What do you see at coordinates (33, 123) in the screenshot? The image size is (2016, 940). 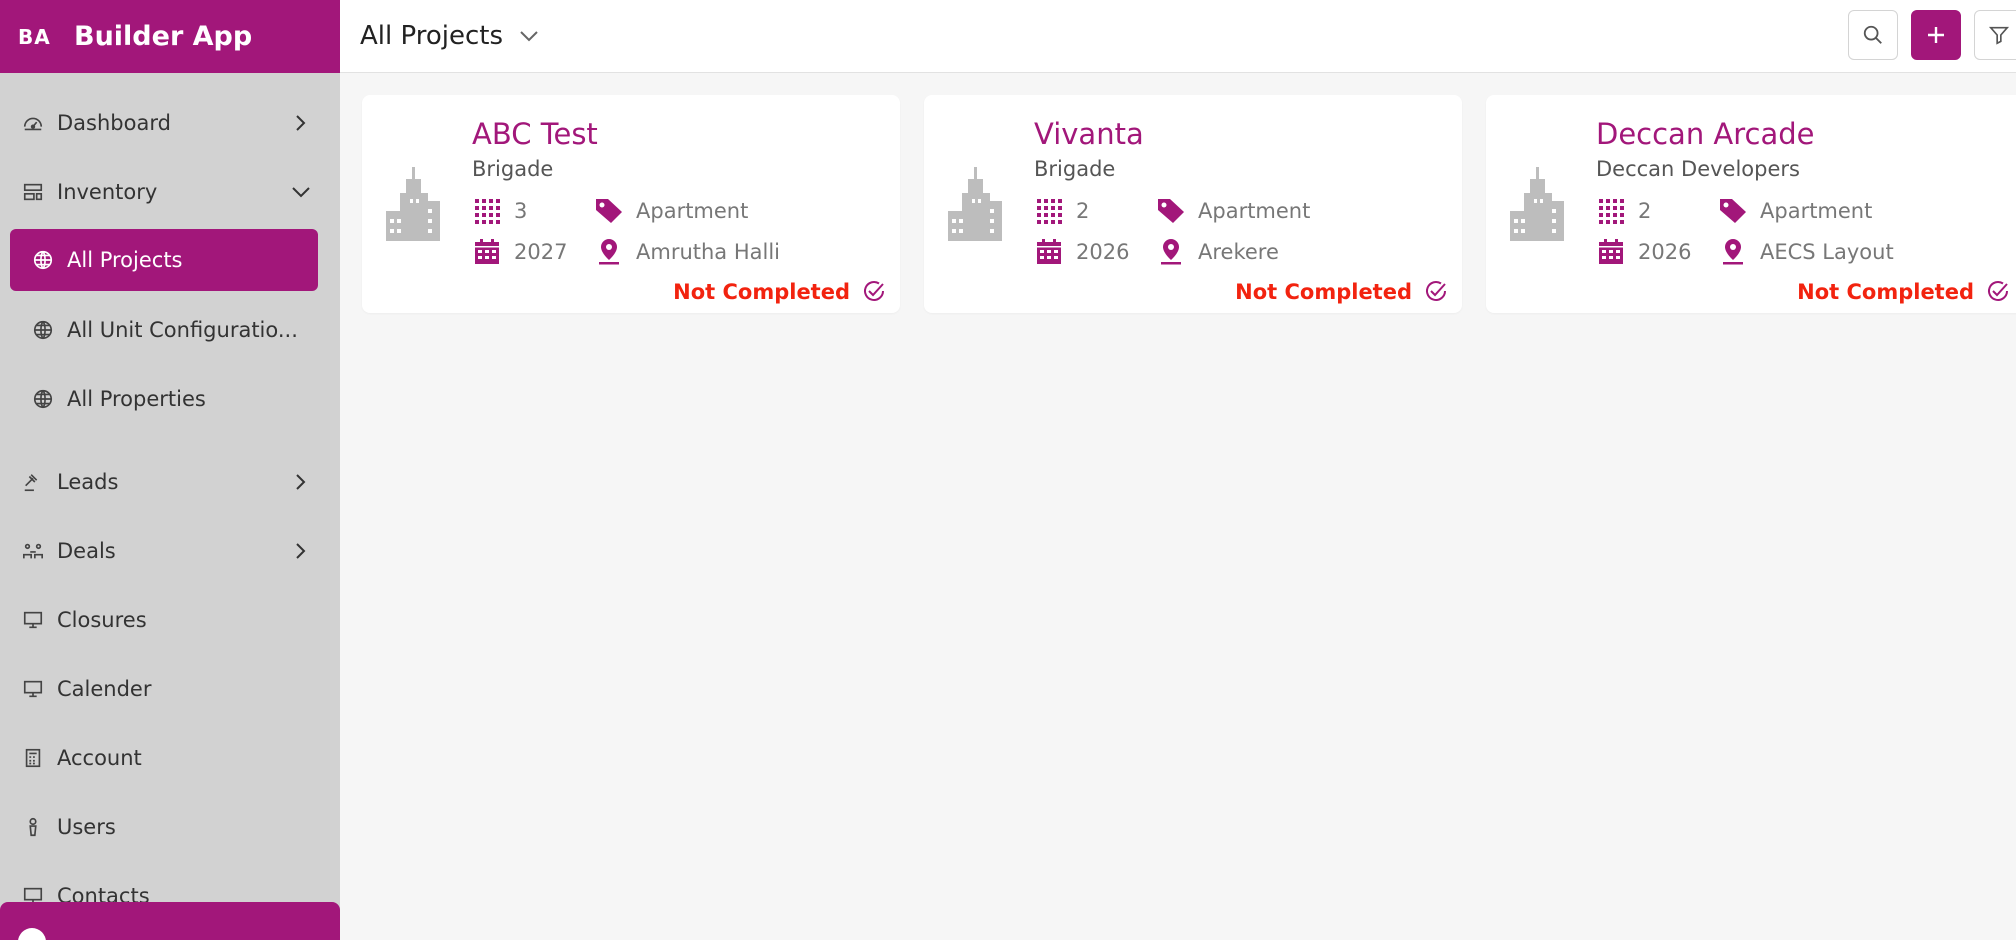 I see `dashboard-gauge-icon` at bounding box center [33, 123].